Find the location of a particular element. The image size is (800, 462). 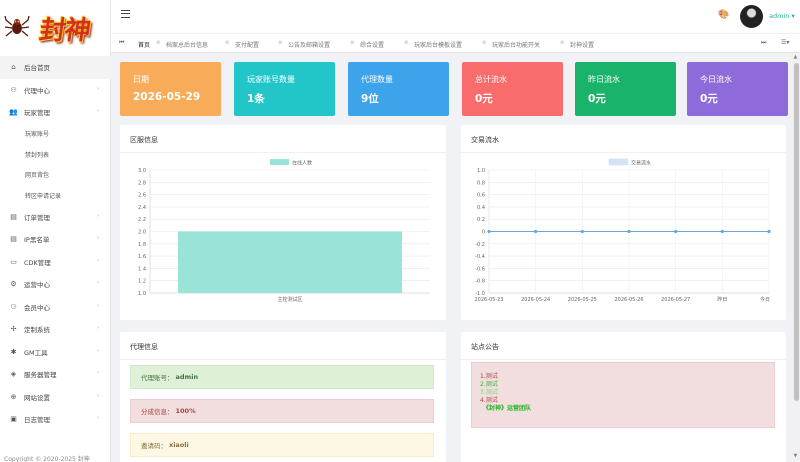

sidebar-item-label: GM工具 is located at coordinates (36, 352).